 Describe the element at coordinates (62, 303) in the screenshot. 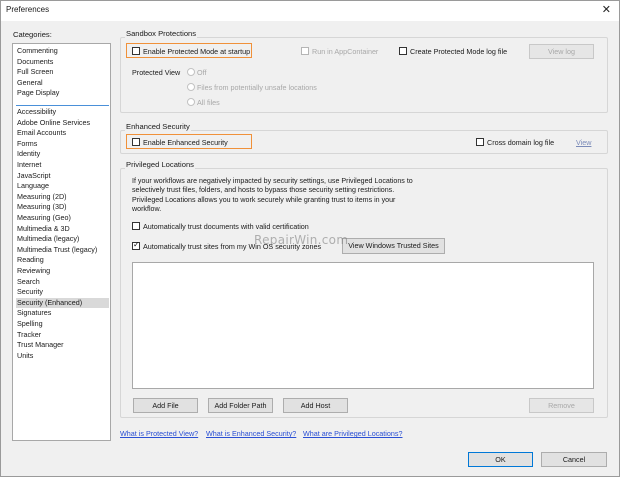

I see `category-item: Security (Enhanced)` at that location.